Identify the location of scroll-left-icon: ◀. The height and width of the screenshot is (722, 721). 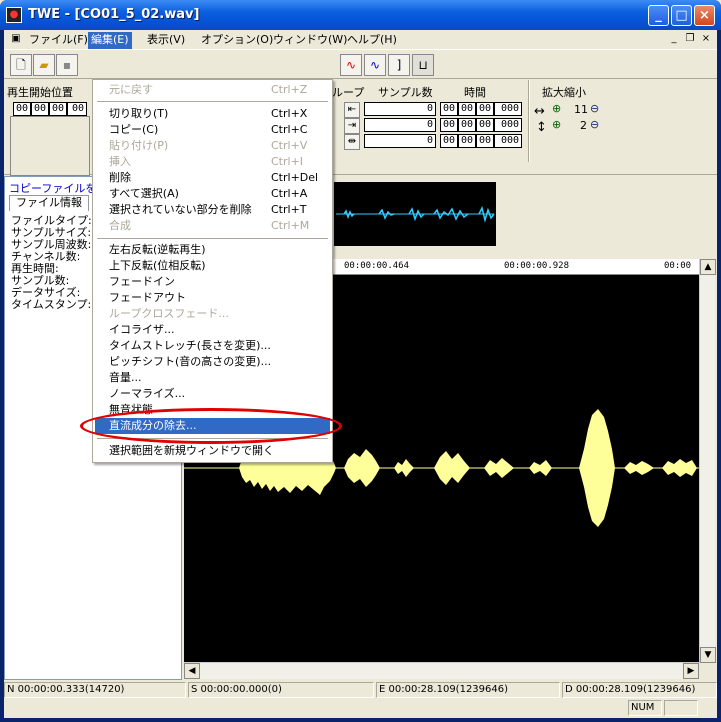
(192, 671).